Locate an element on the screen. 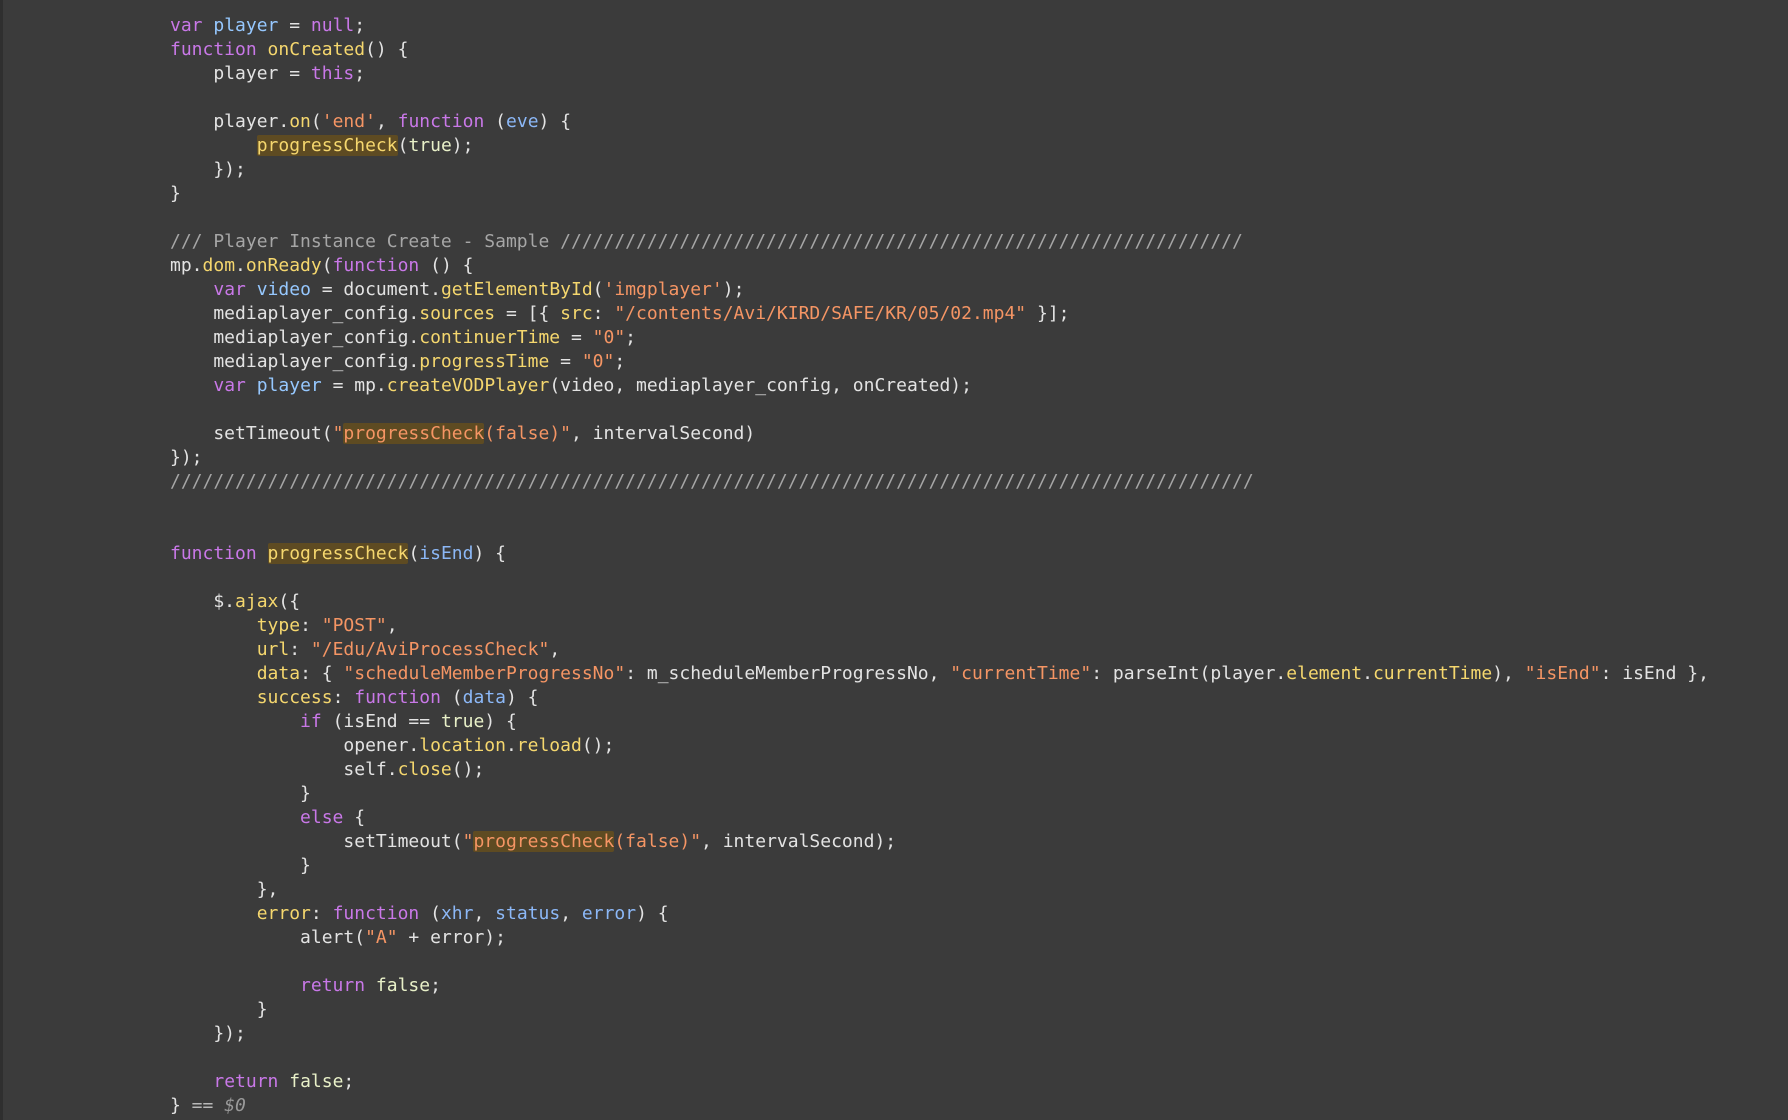 Image resolution: width=1788 pixels, height=1120 pixels. code-token: }); is located at coordinates (208, 1033).